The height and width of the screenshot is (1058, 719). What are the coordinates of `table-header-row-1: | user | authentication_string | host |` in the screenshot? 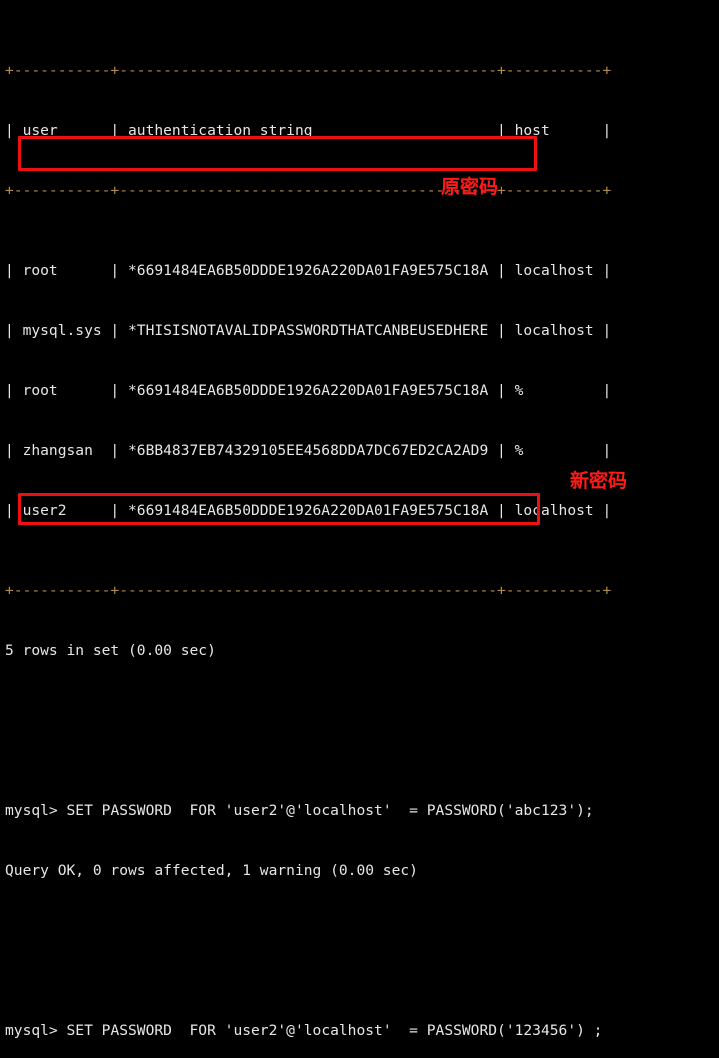 It's located at (308, 130).